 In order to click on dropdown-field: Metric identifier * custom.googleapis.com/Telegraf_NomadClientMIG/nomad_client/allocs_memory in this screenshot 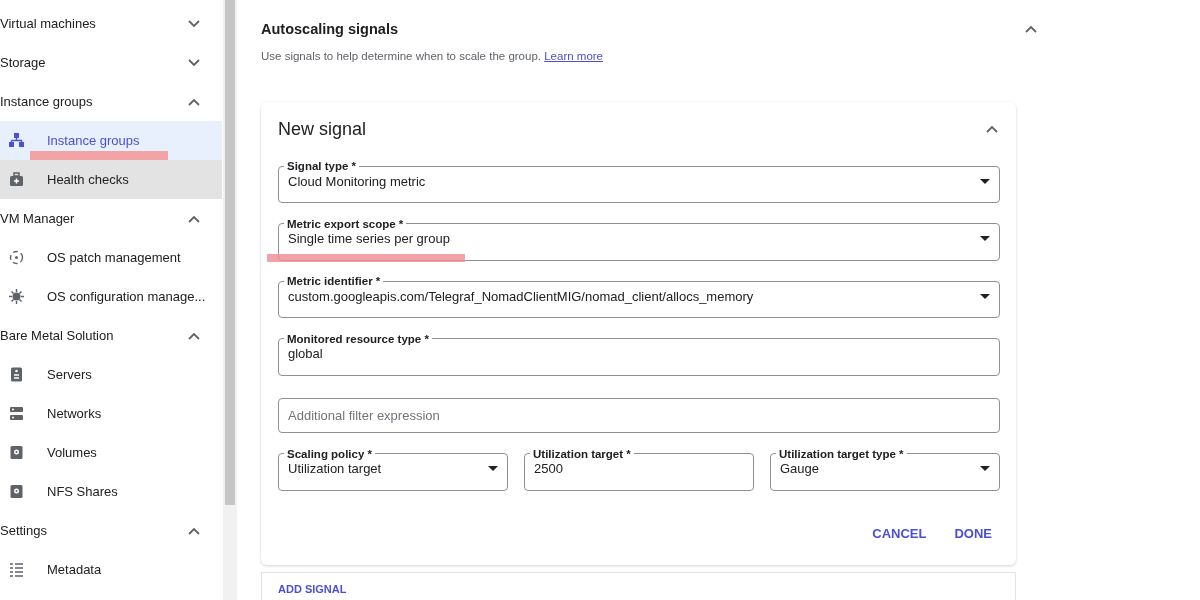, I will do `click(639, 296)`.